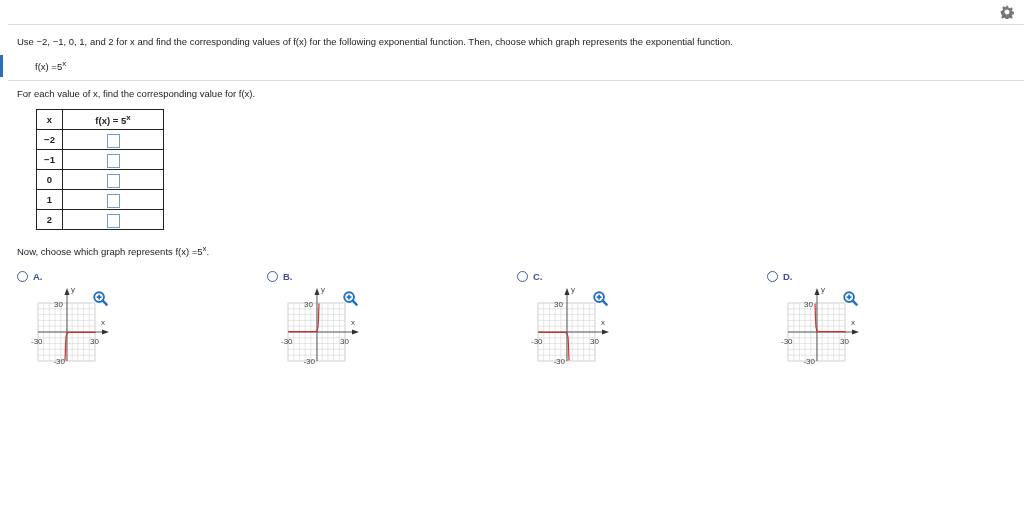 Image resolution: width=1024 pixels, height=521 pixels. I want to click on option-label: D., so click(788, 277).